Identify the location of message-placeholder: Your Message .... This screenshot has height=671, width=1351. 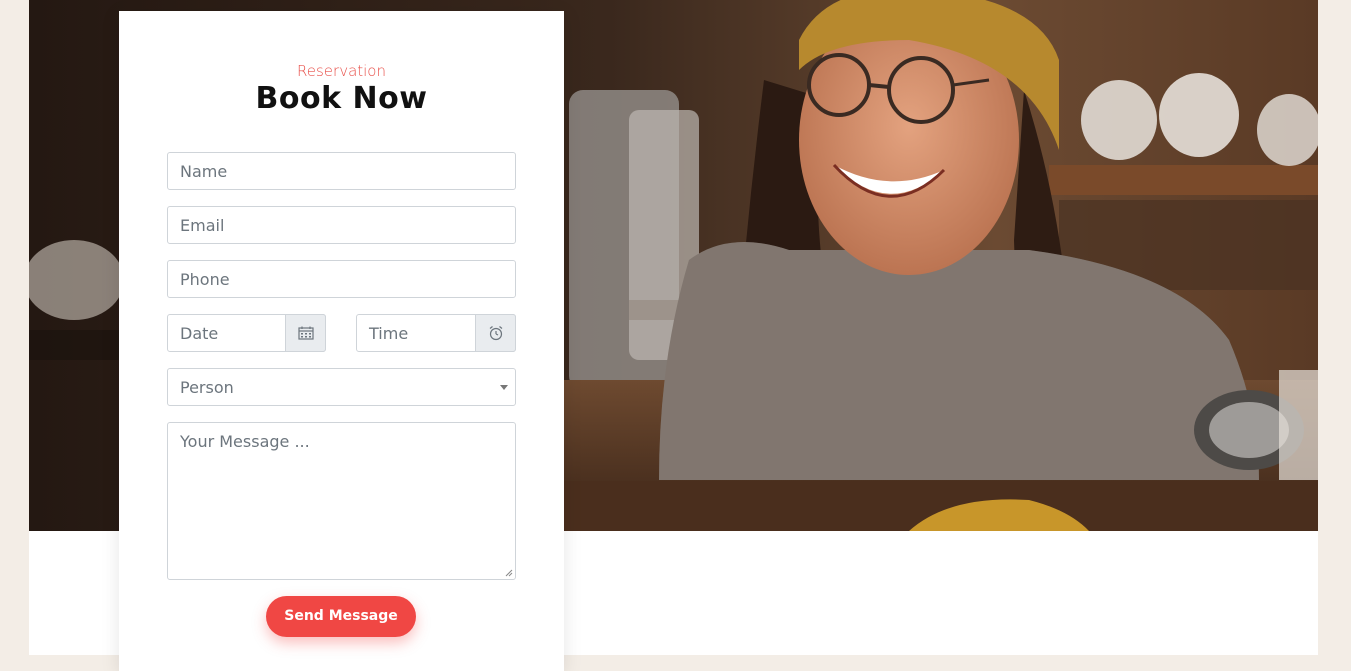
(245, 441).